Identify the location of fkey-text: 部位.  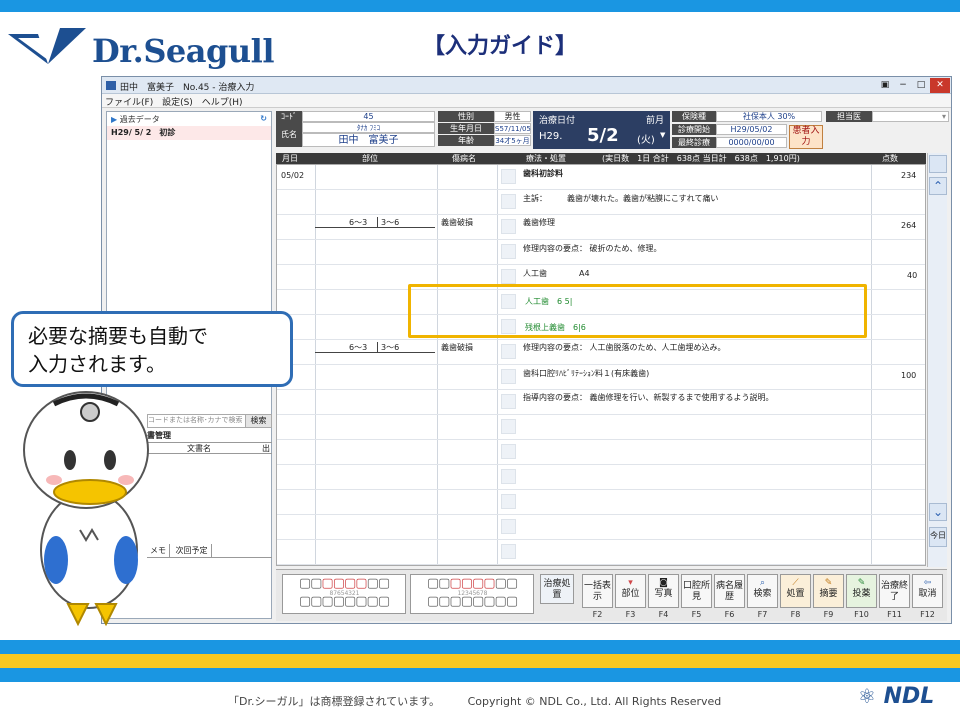
(630, 594).